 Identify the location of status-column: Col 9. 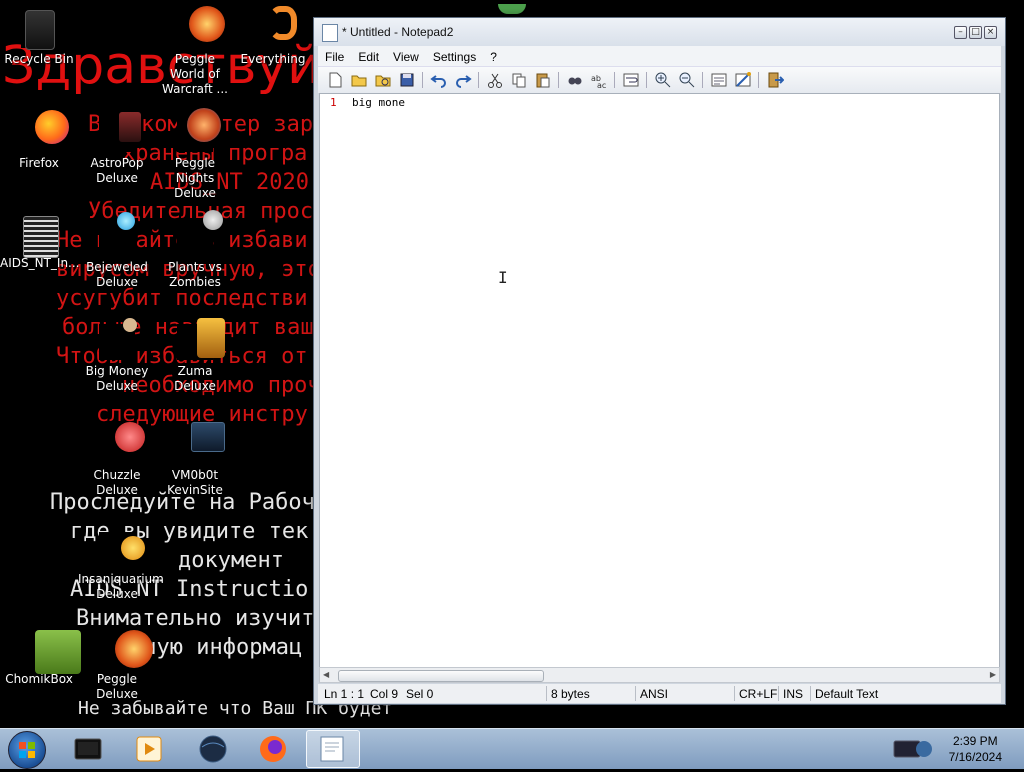
(384, 694).